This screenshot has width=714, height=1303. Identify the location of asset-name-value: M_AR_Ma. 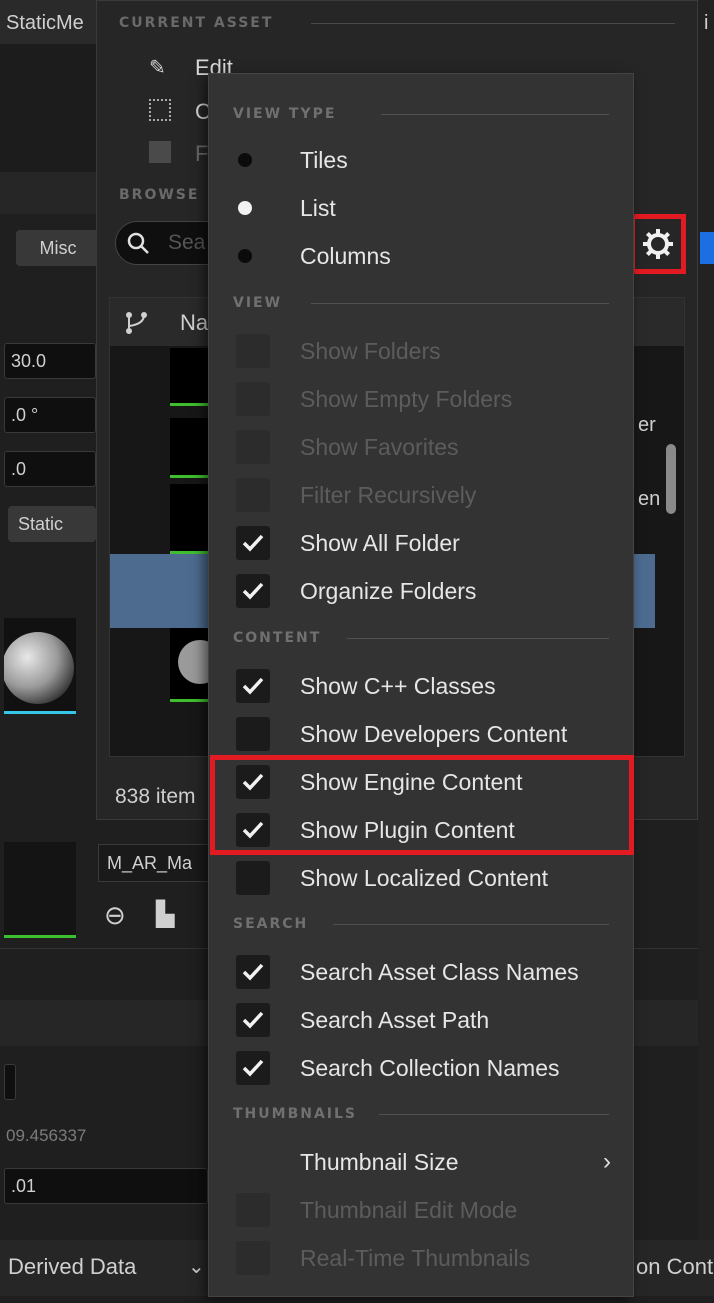
(150, 863).